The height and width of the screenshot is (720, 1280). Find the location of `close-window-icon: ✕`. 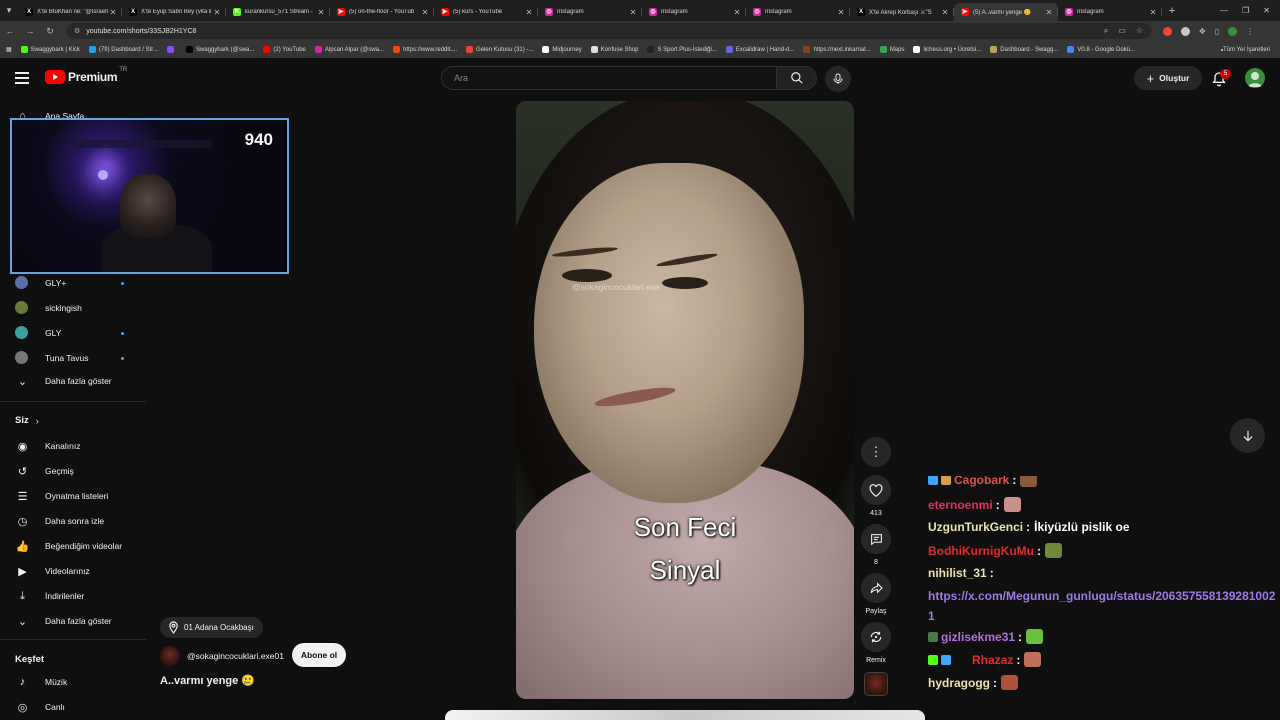

close-window-icon: ✕ is located at coordinates (1266, 10).